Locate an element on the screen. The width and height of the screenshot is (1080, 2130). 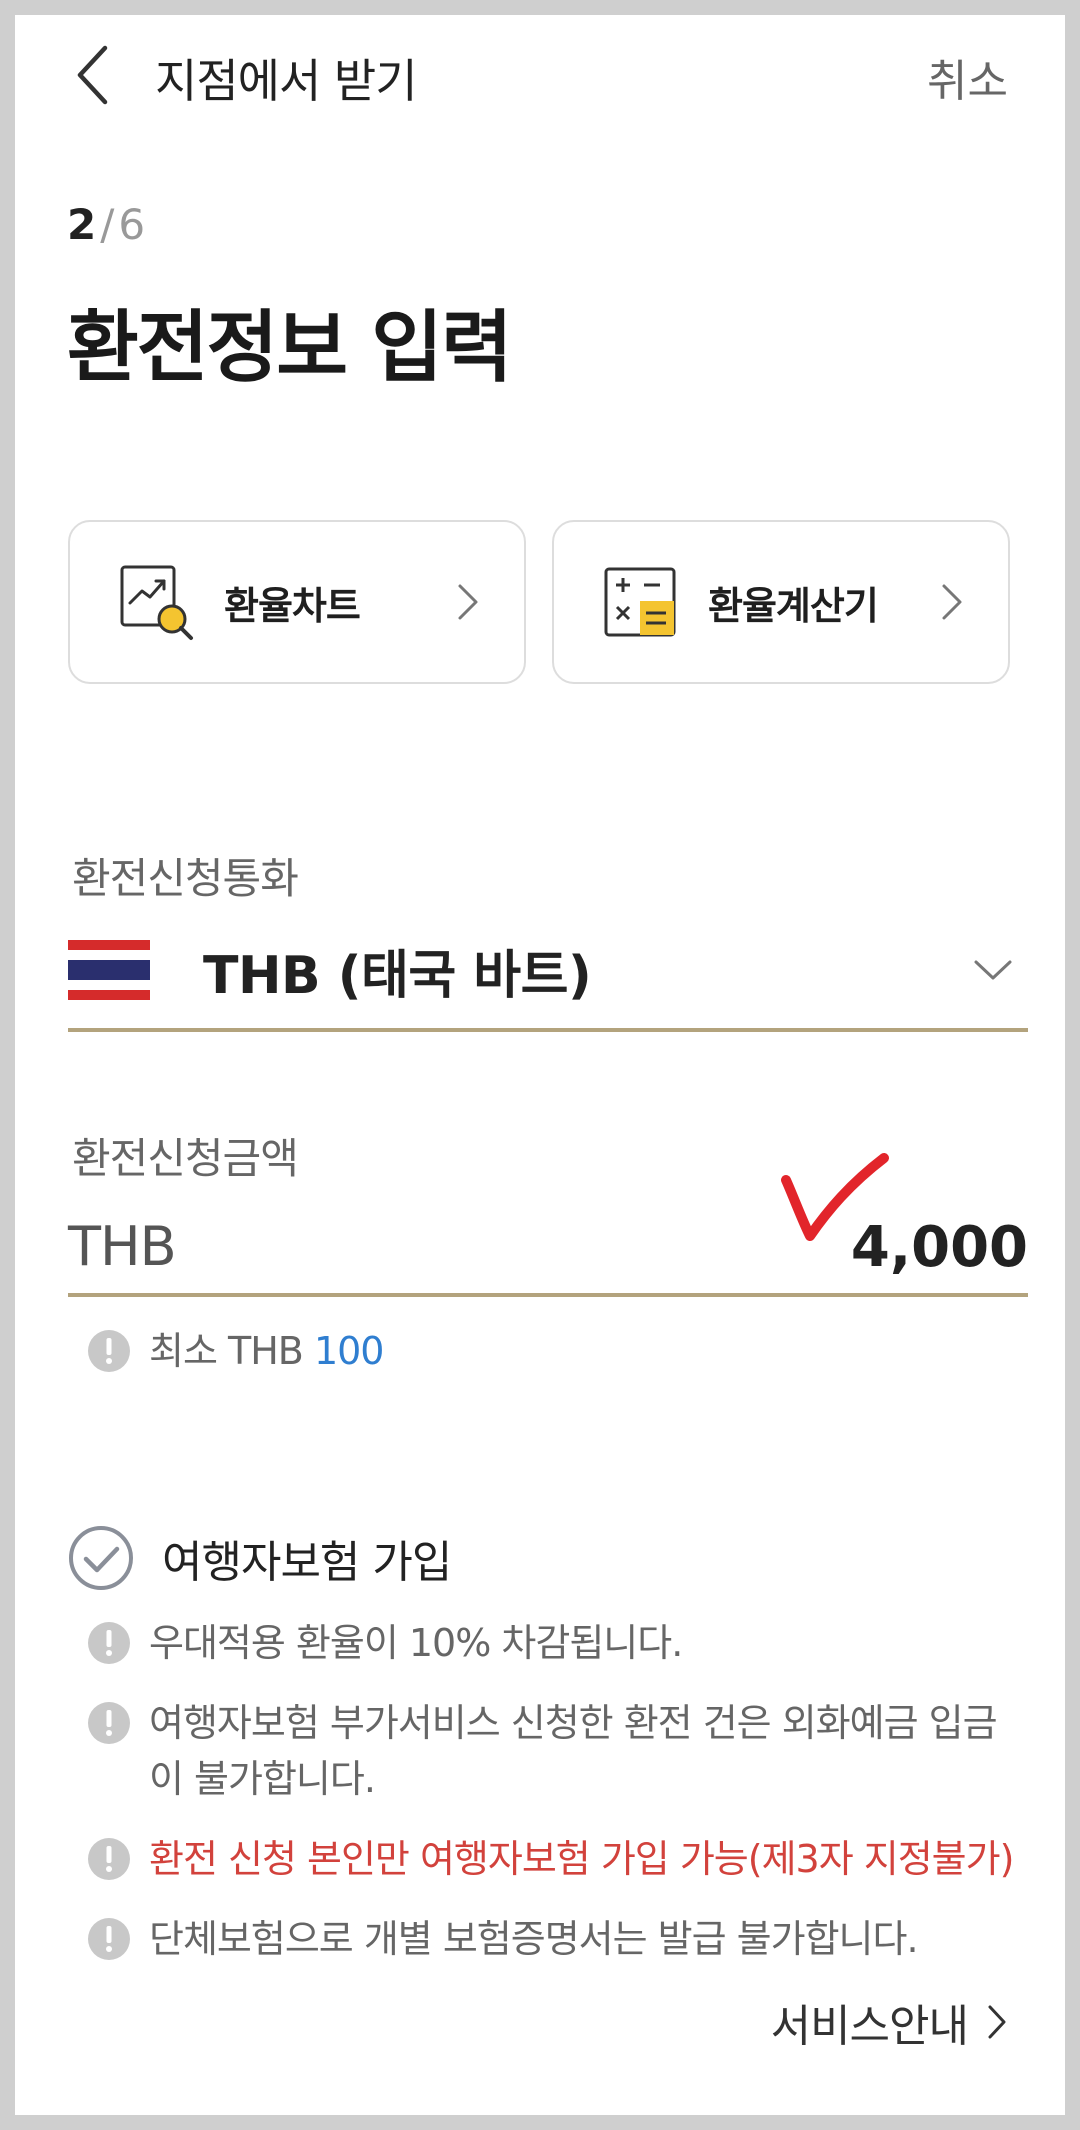
chevron-down-icon is located at coordinates (993, 970).